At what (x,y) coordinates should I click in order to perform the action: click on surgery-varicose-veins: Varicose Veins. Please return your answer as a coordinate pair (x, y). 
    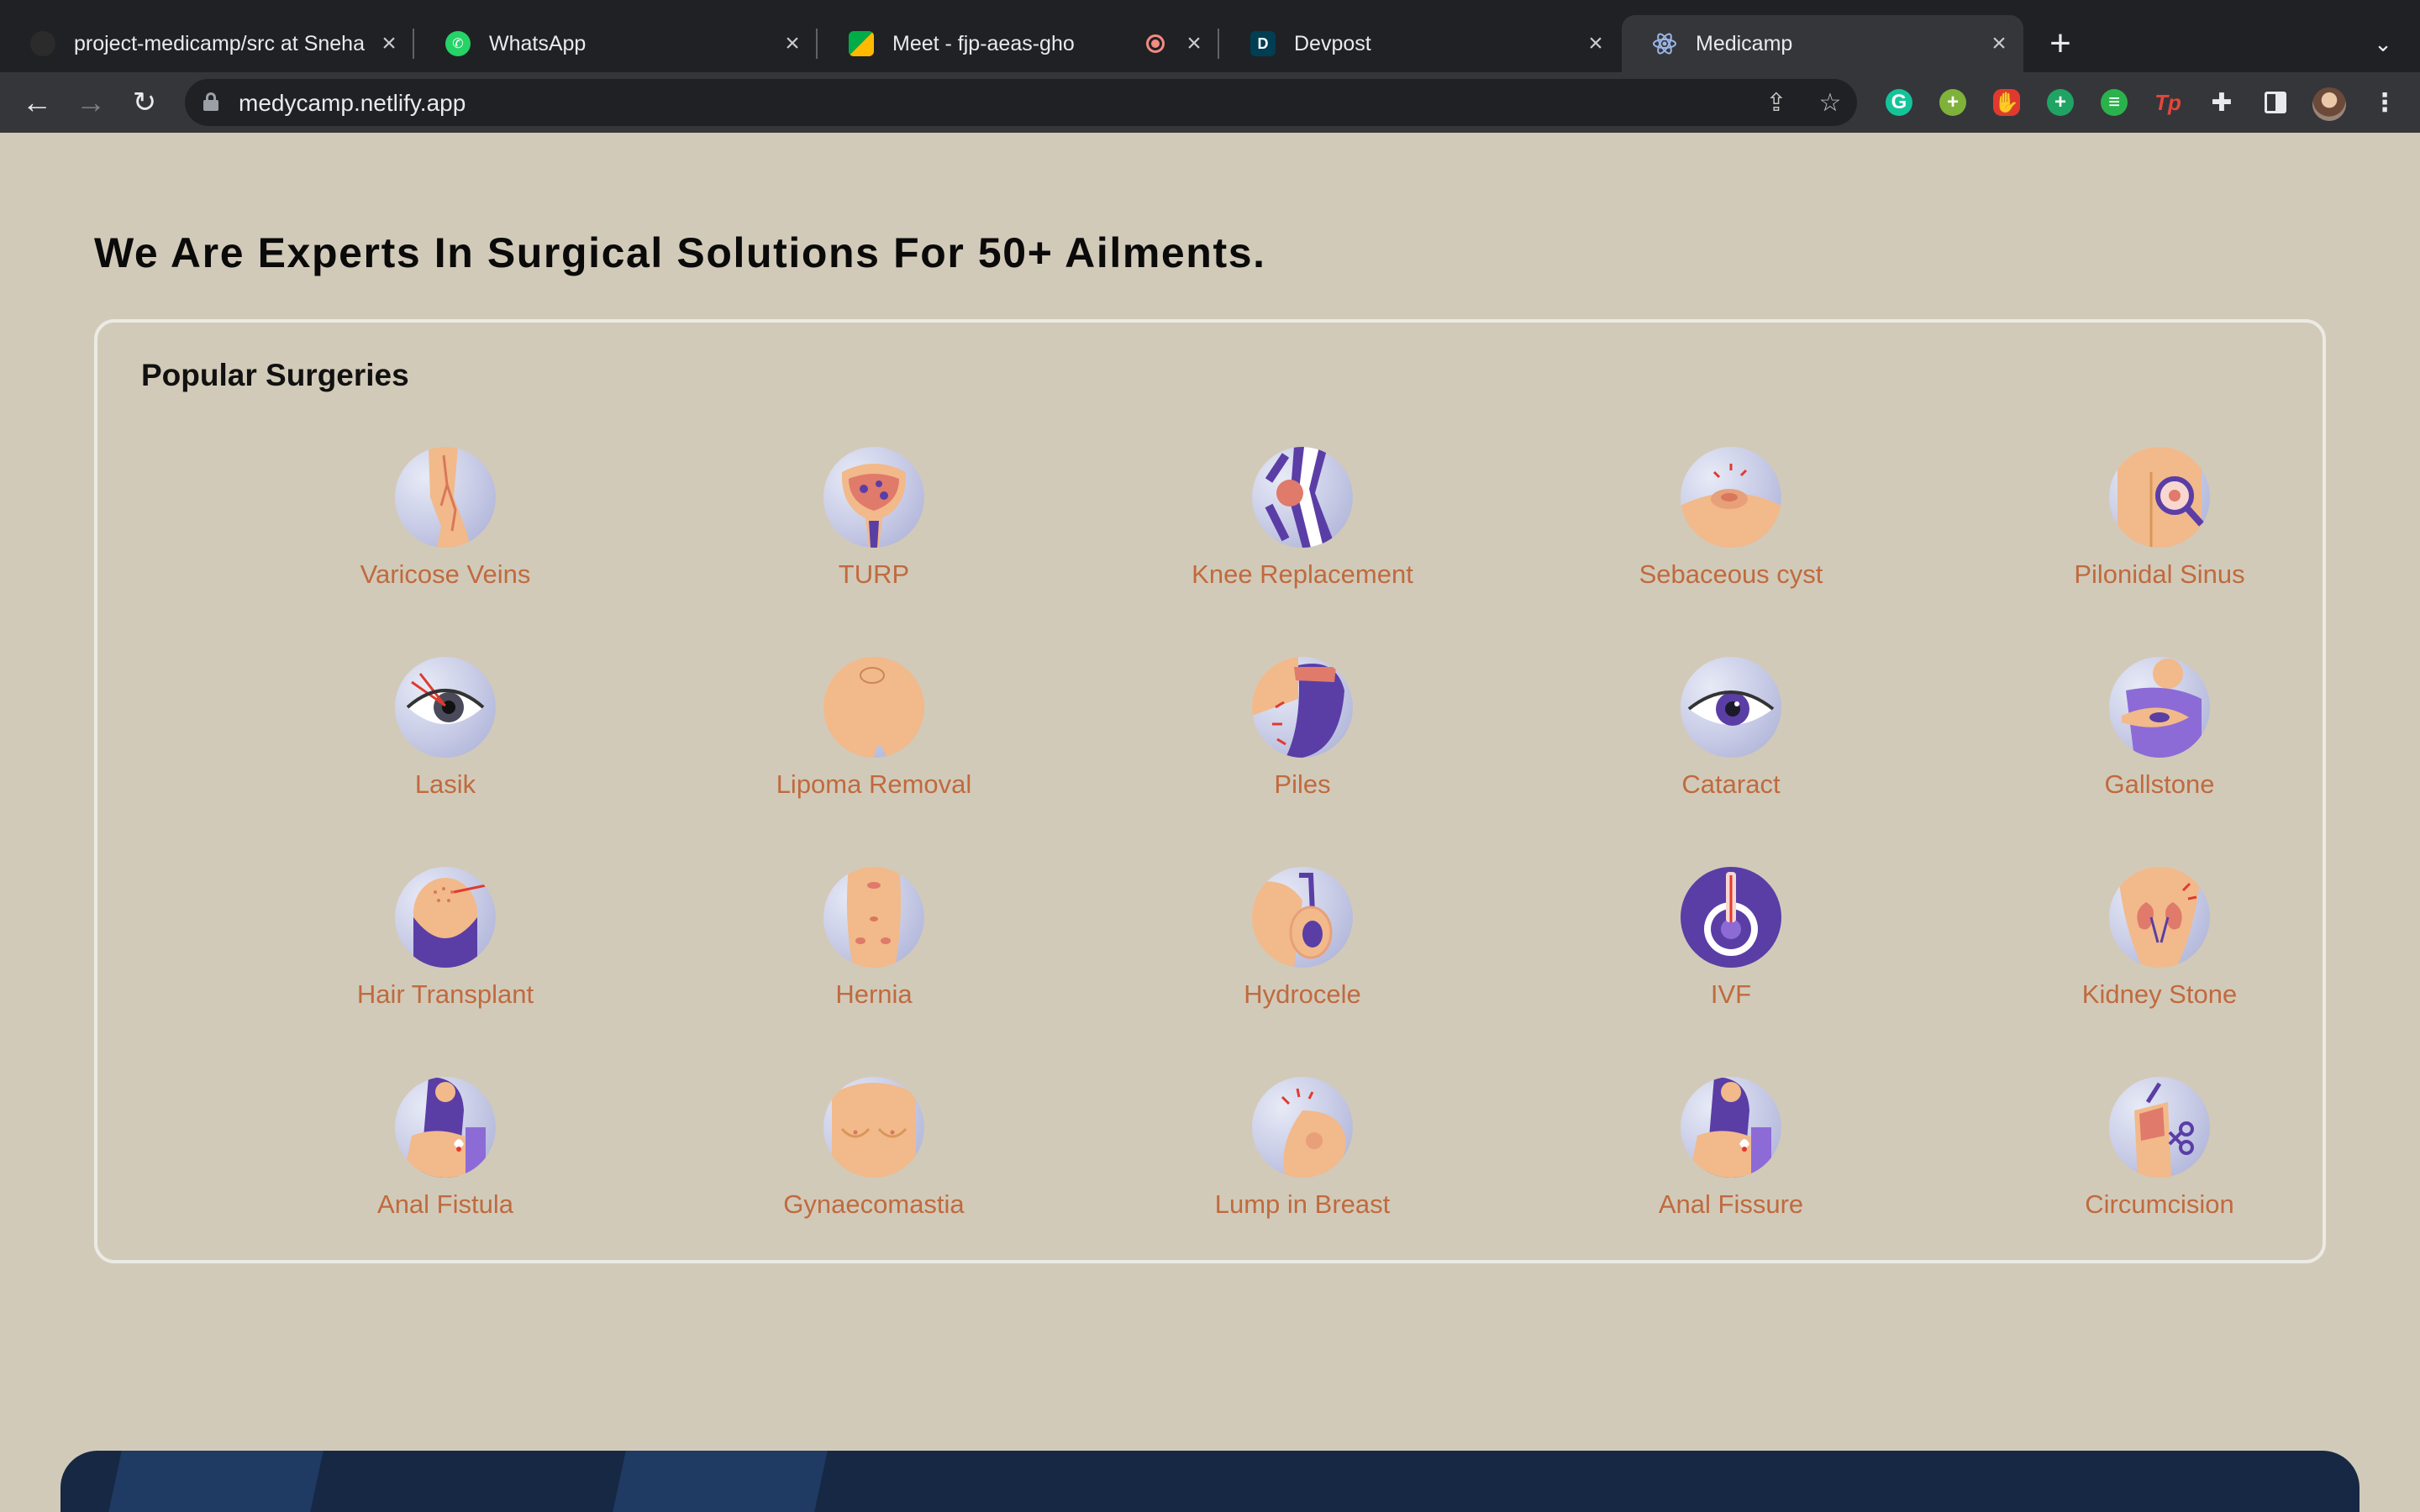
    Looking at the image, I should click on (445, 531).